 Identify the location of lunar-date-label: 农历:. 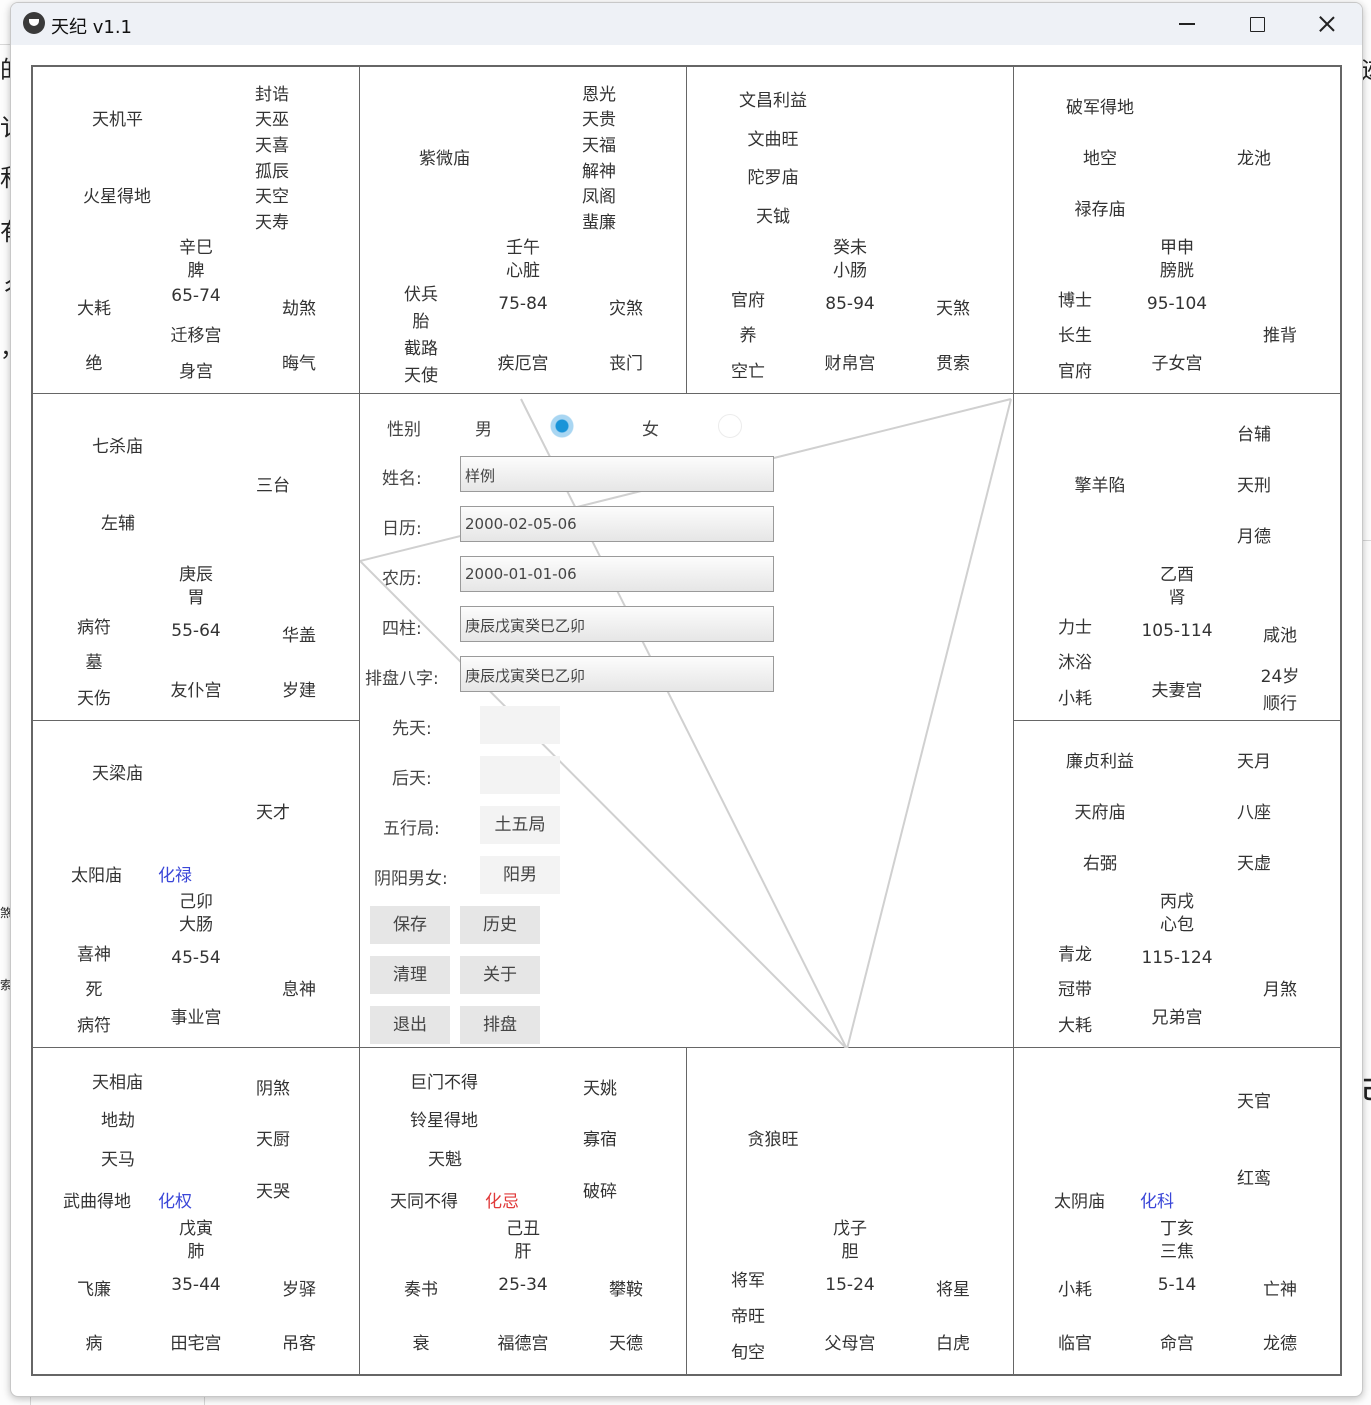
(402, 579).